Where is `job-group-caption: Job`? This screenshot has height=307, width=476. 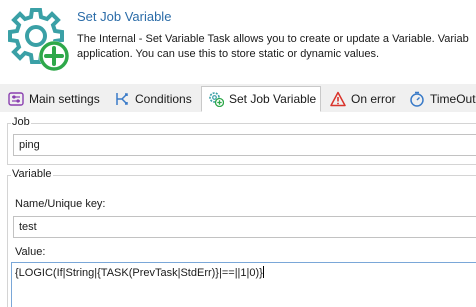
job-group-caption: Job is located at coordinates (21, 122).